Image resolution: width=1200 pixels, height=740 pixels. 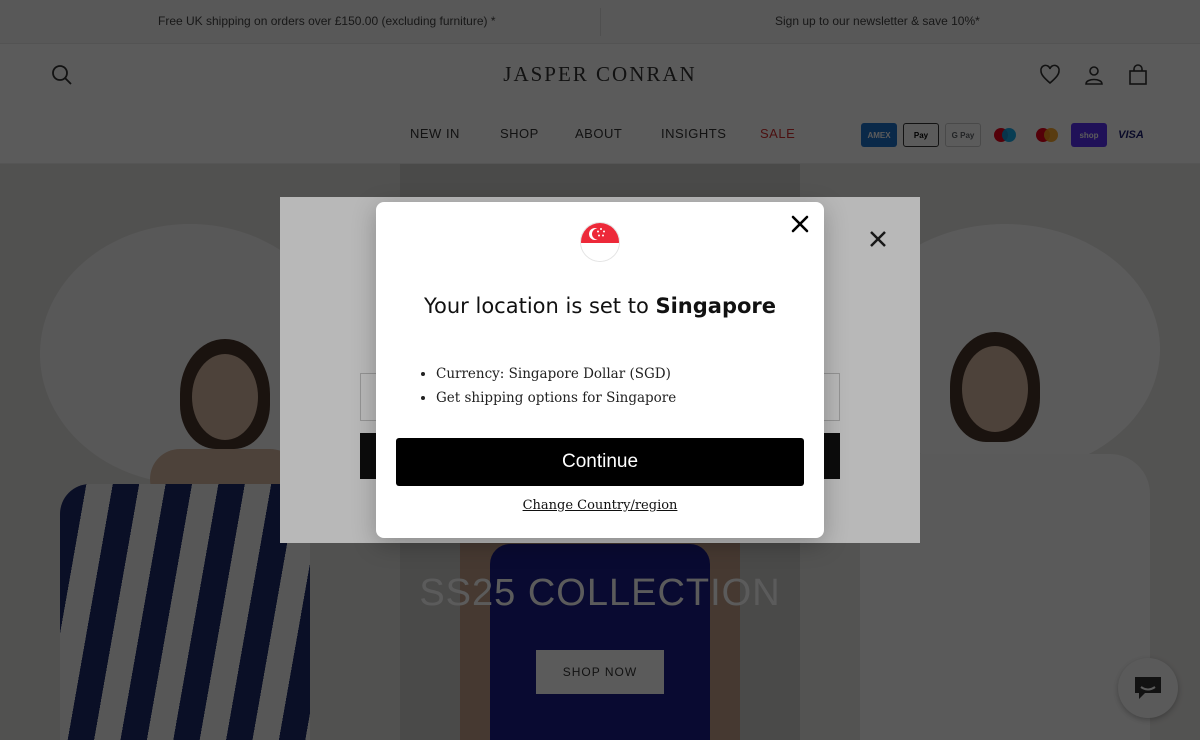 What do you see at coordinates (539, 306) in the screenshot?
I see `modal-title-prefix: Your location is set to` at bounding box center [539, 306].